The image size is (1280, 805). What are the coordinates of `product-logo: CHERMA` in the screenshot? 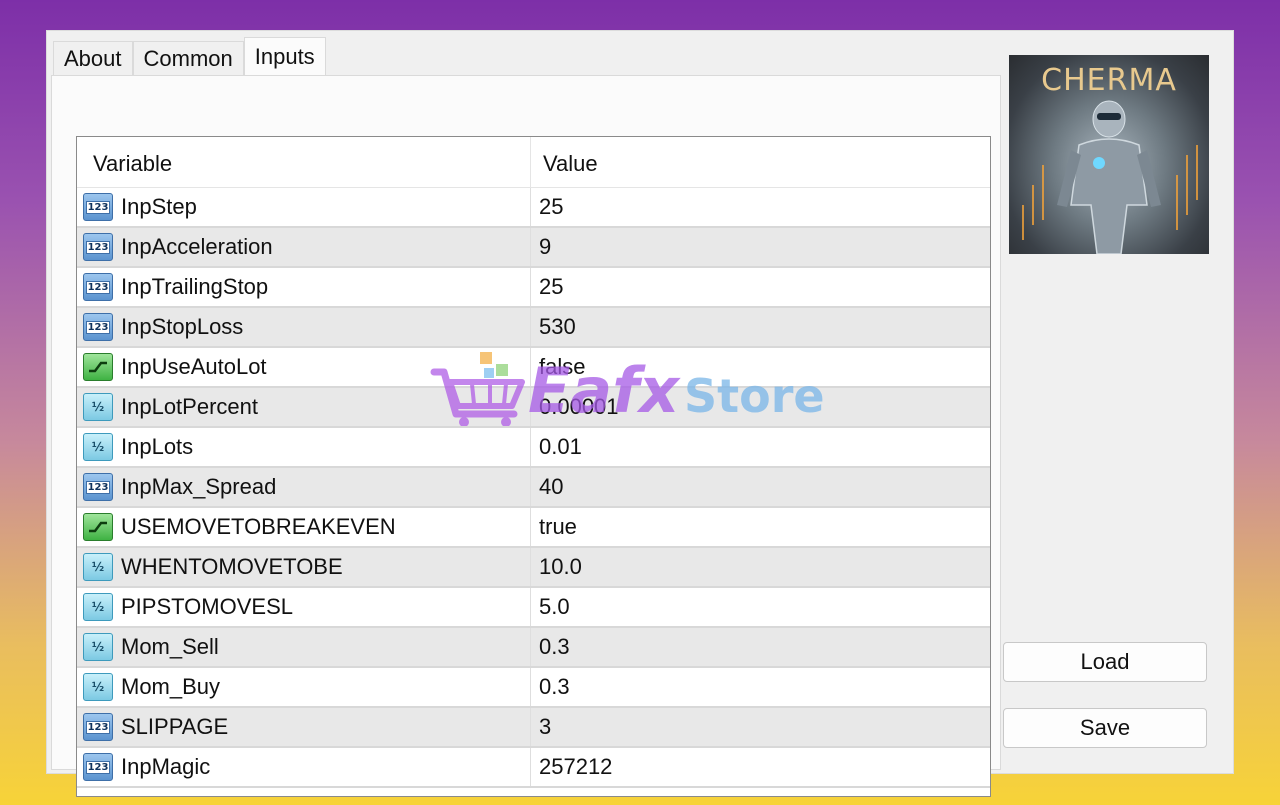 It's located at (1109, 154).